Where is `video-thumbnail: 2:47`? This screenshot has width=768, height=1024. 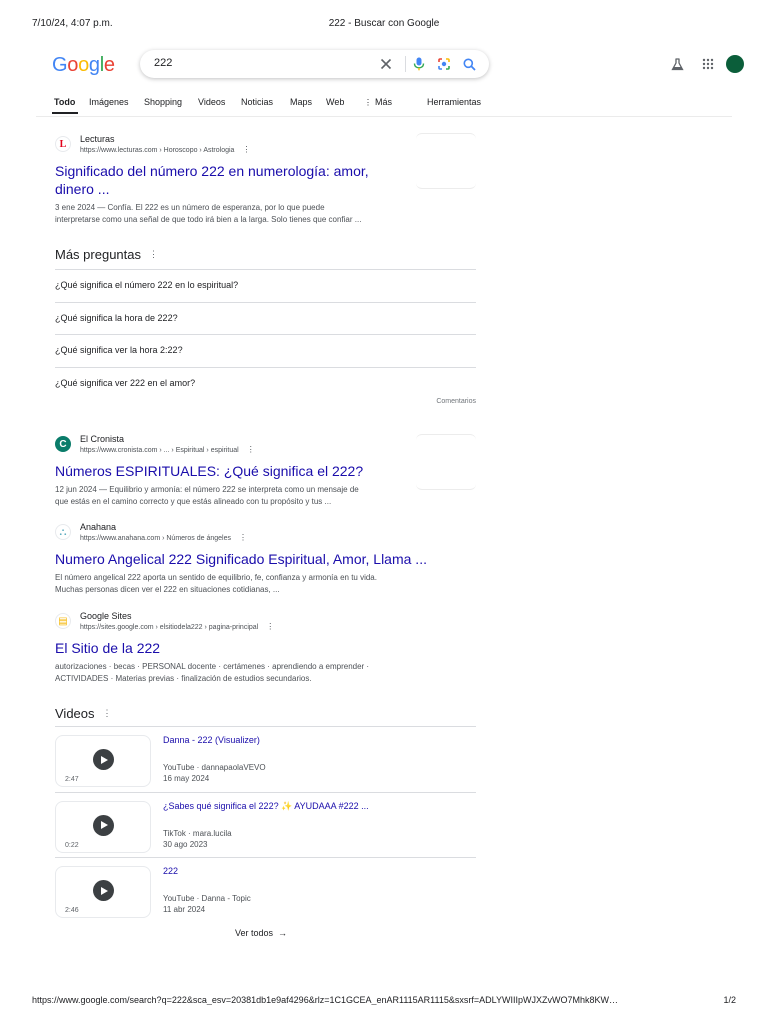 video-thumbnail: 2:47 is located at coordinates (103, 761).